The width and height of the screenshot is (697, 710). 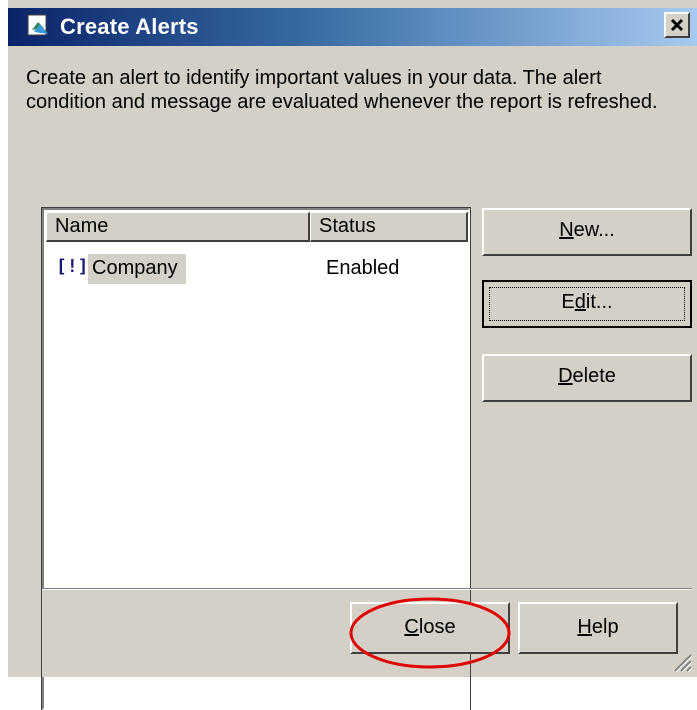 I want to click on alert-name: Company, so click(x=137, y=269).